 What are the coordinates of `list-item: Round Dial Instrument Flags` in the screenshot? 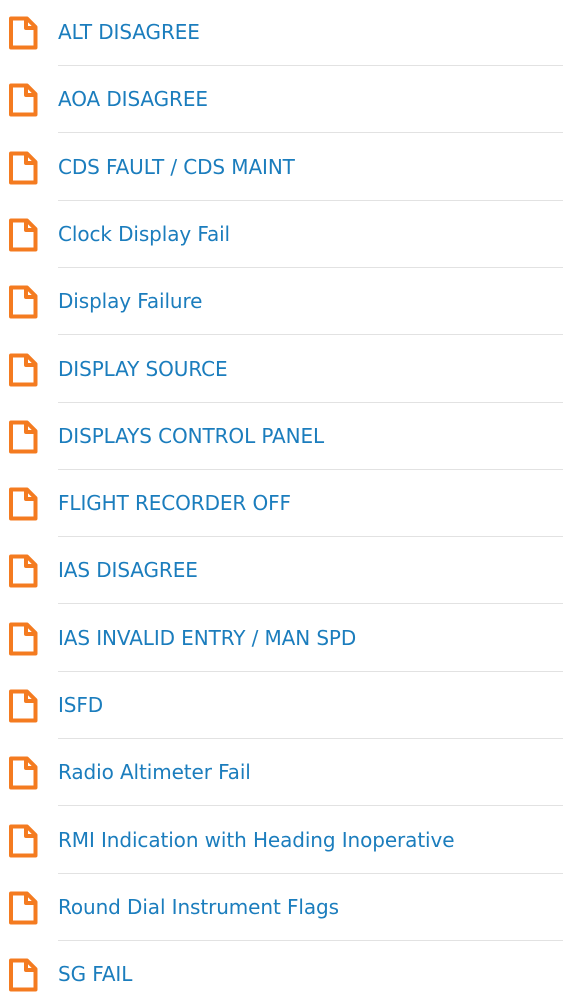 It's located at (281, 907).